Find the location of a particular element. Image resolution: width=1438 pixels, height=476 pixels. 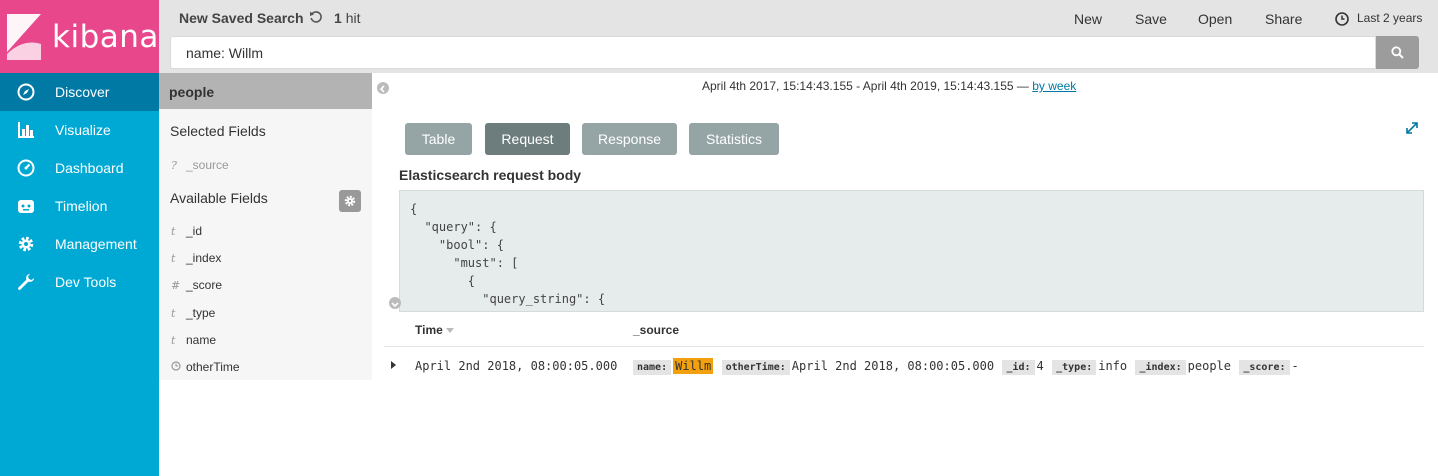

nav-label: Management is located at coordinates (96, 244).